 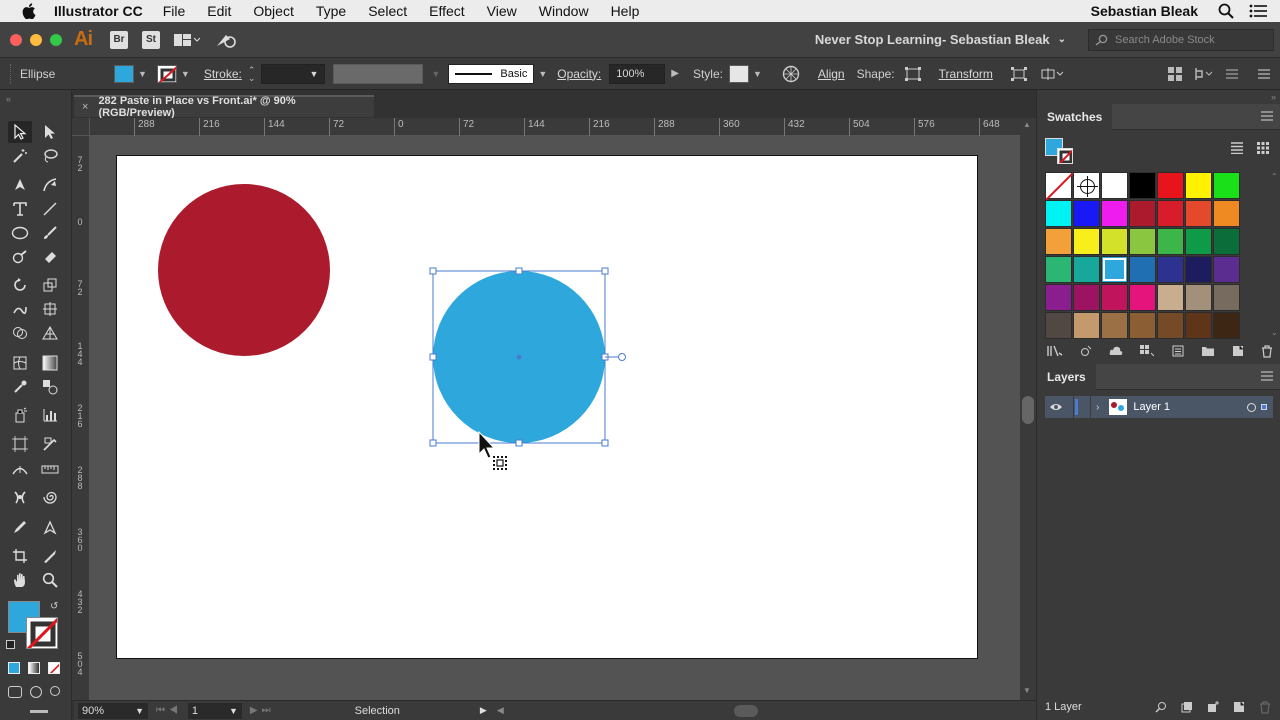 What do you see at coordinates (447, 11) in the screenshot?
I see `menu-effect: Effect` at bounding box center [447, 11].